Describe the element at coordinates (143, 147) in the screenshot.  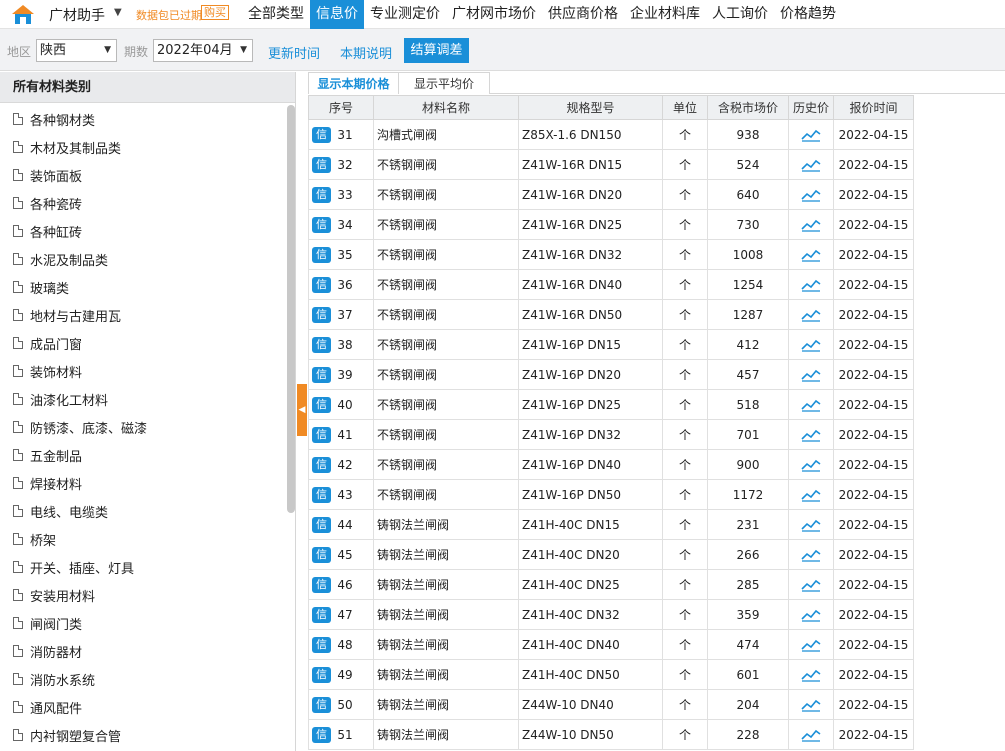
I see `sidebar-item: 木材及其制品类` at that location.